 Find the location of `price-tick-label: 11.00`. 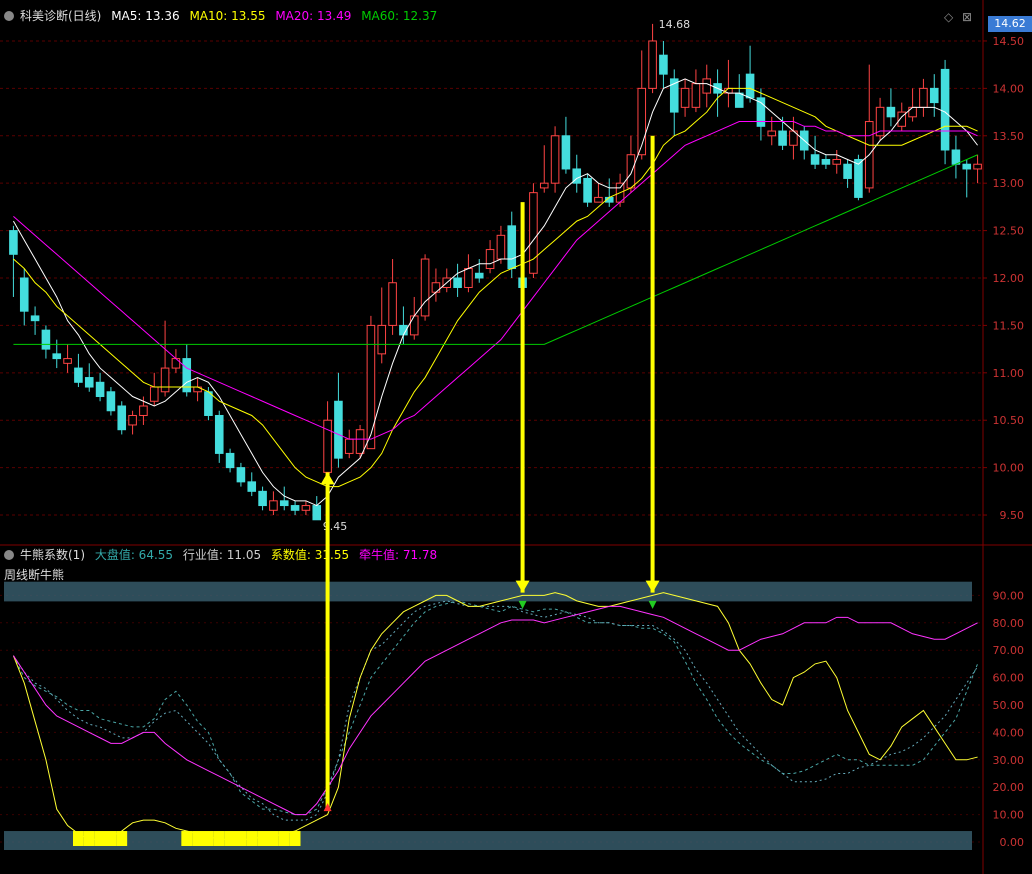

price-tick-label: 11.00 is located at coordinates (1009, 373).